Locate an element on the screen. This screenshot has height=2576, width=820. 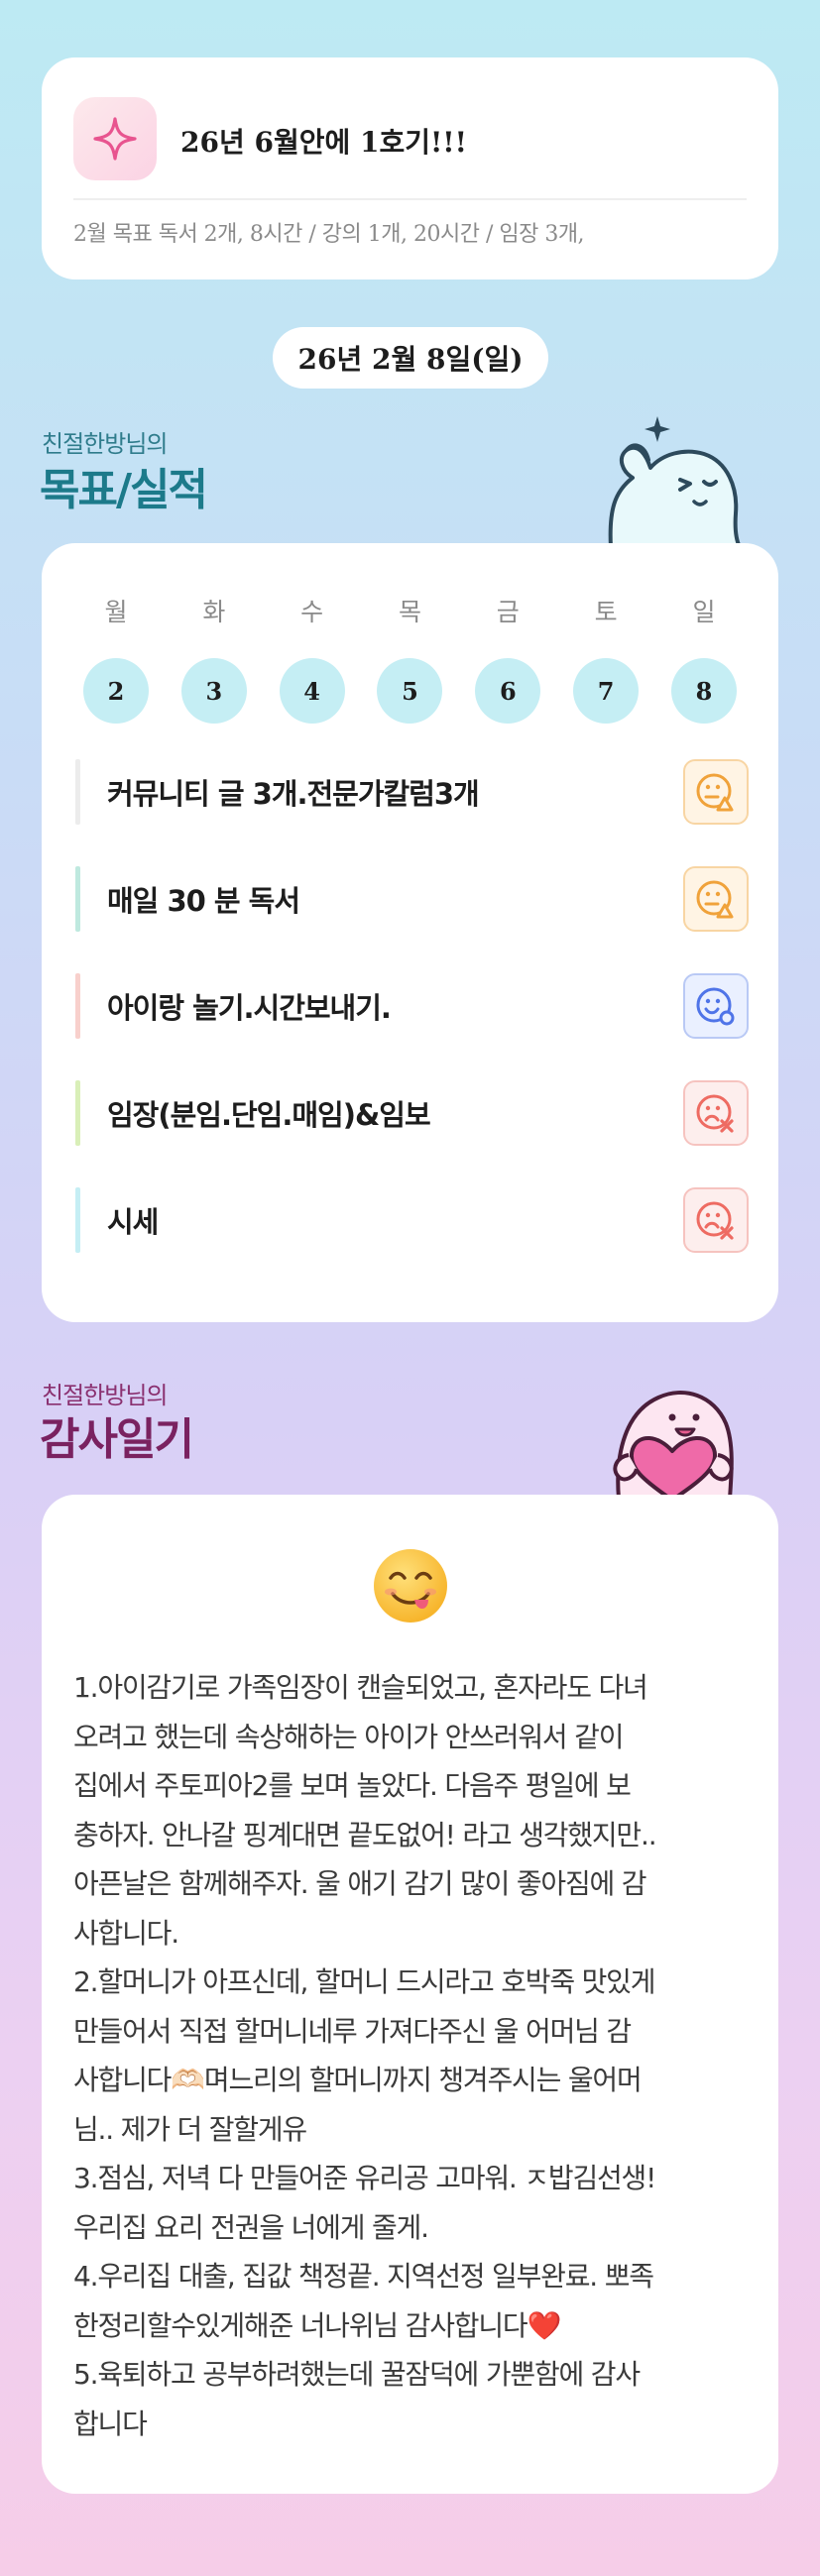
task-label: 커뮤니티 글 3개.전문가칼럼3개 is located at coordinates (293, 794).